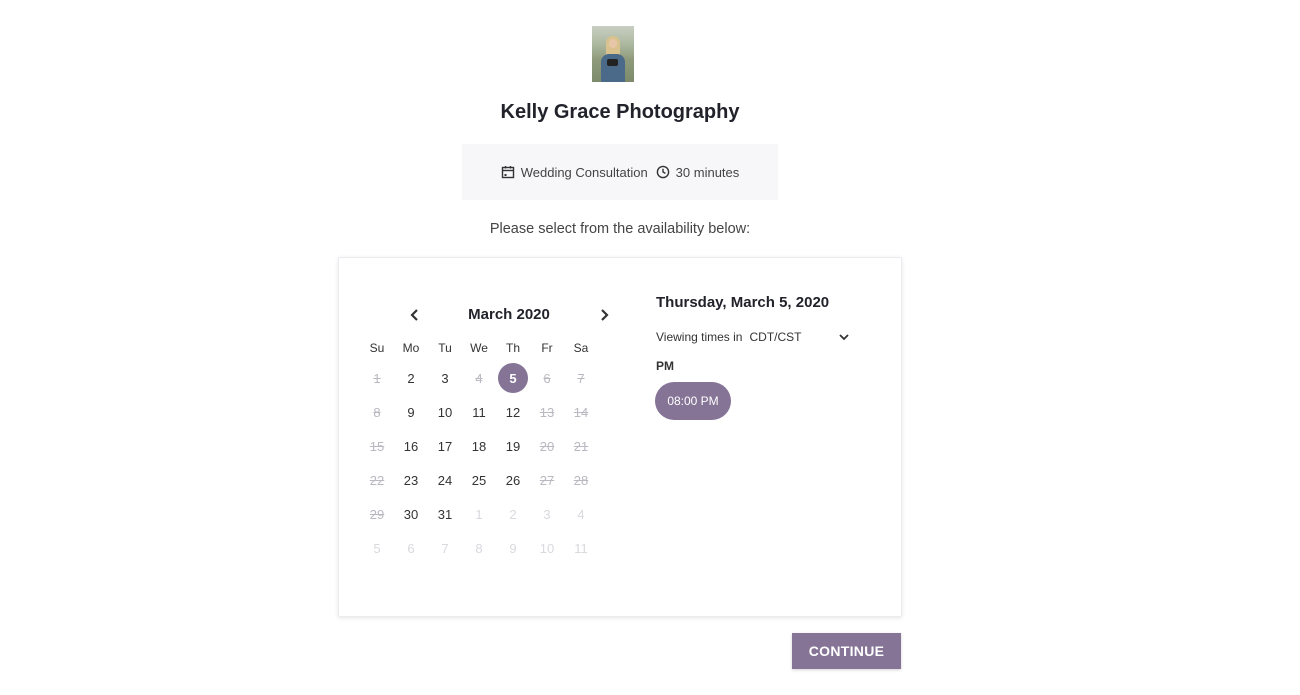 The image size is (1300, 695). What do you see at coordinates (509, 314) in the screenshot?
I see `month-label: March 2020` at bounding box center [509, 314].